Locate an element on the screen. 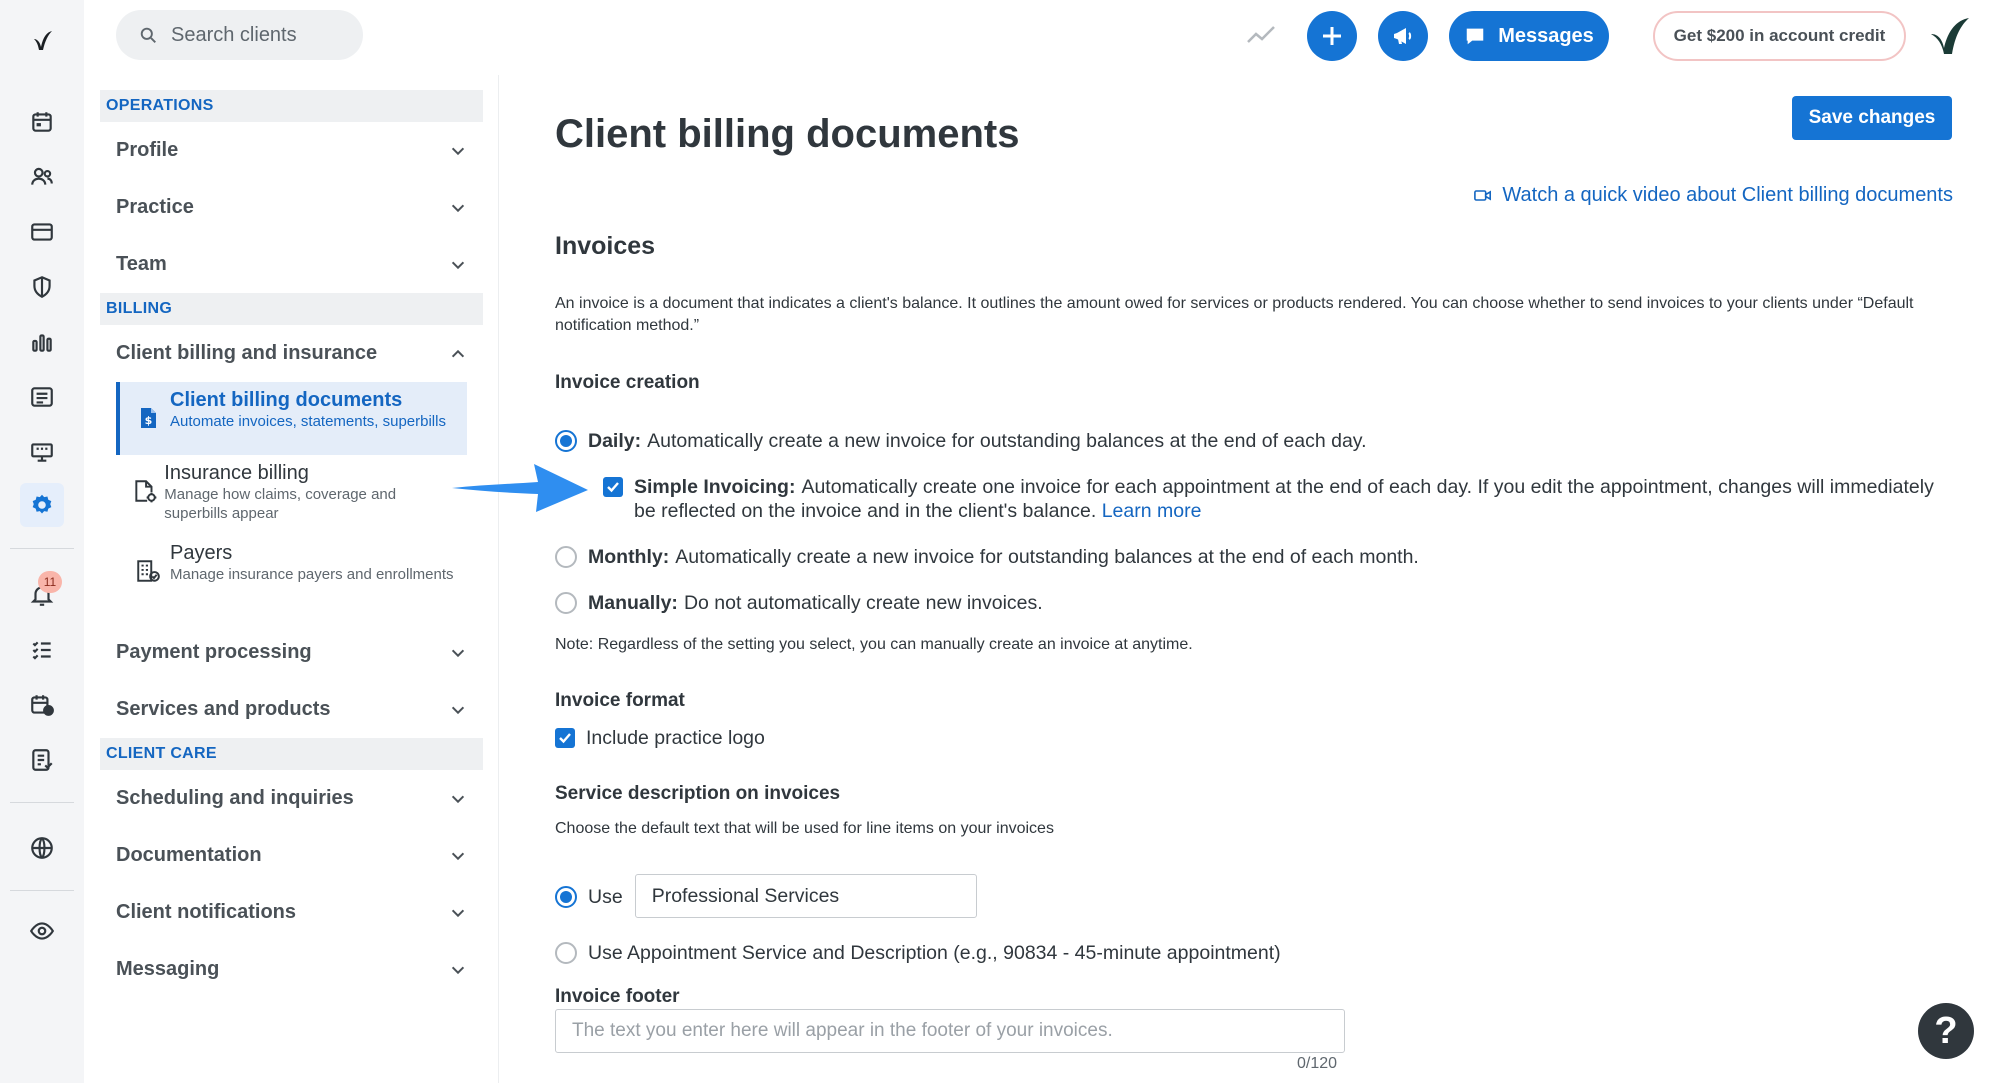  subitem-title: Payers is located at coordinates (201, 553).